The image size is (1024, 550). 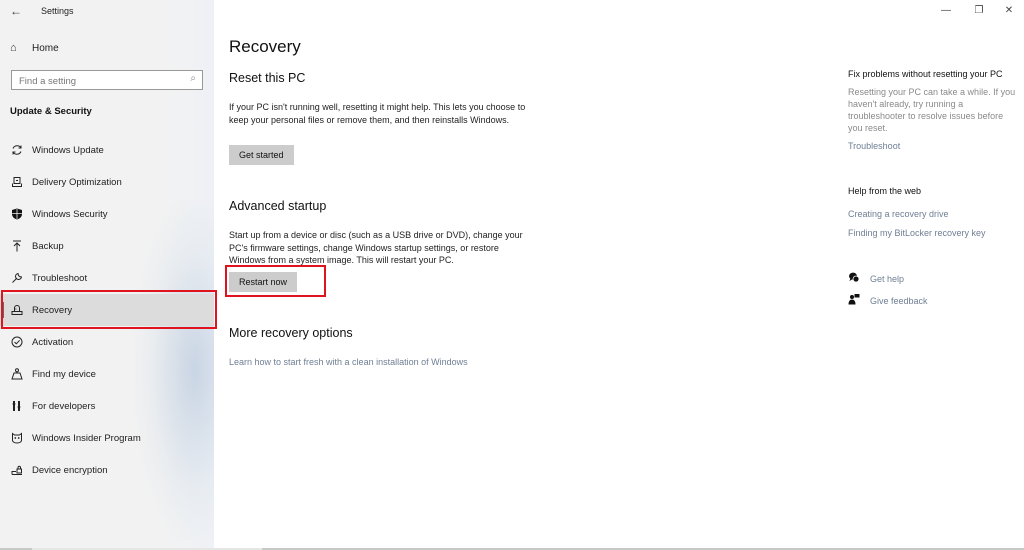 What do you see at coordinates (48, 246) in the screenshot?
I see `sidebar-item-label: Backup` at bounding box center [48, 246].